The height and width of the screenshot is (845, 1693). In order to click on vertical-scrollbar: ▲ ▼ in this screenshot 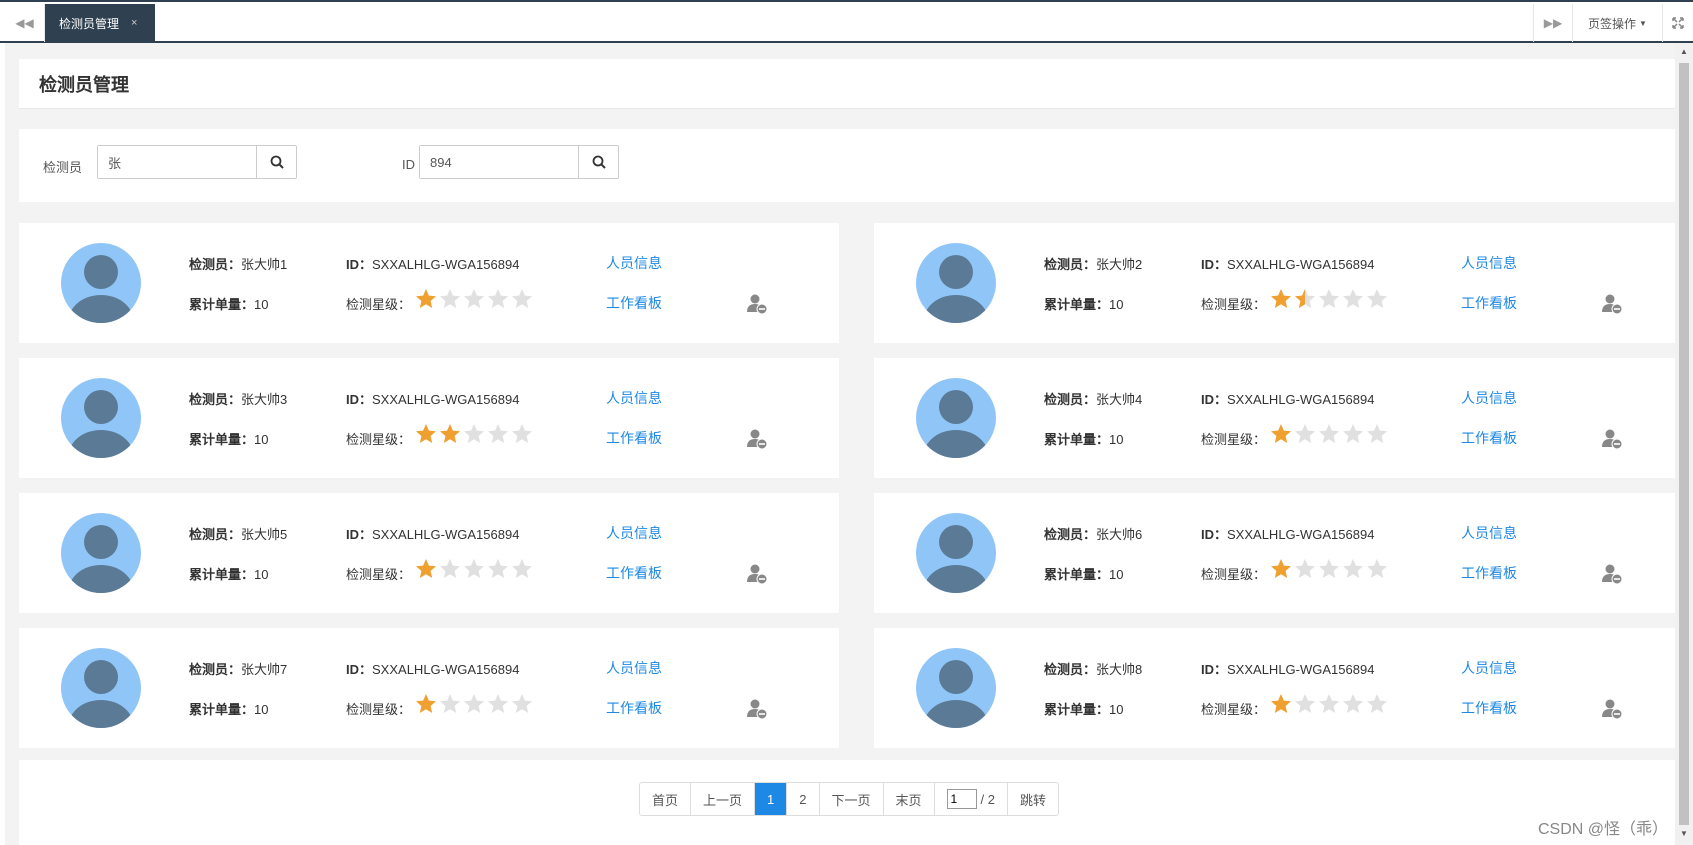, I will do `click(1684, 444)`.